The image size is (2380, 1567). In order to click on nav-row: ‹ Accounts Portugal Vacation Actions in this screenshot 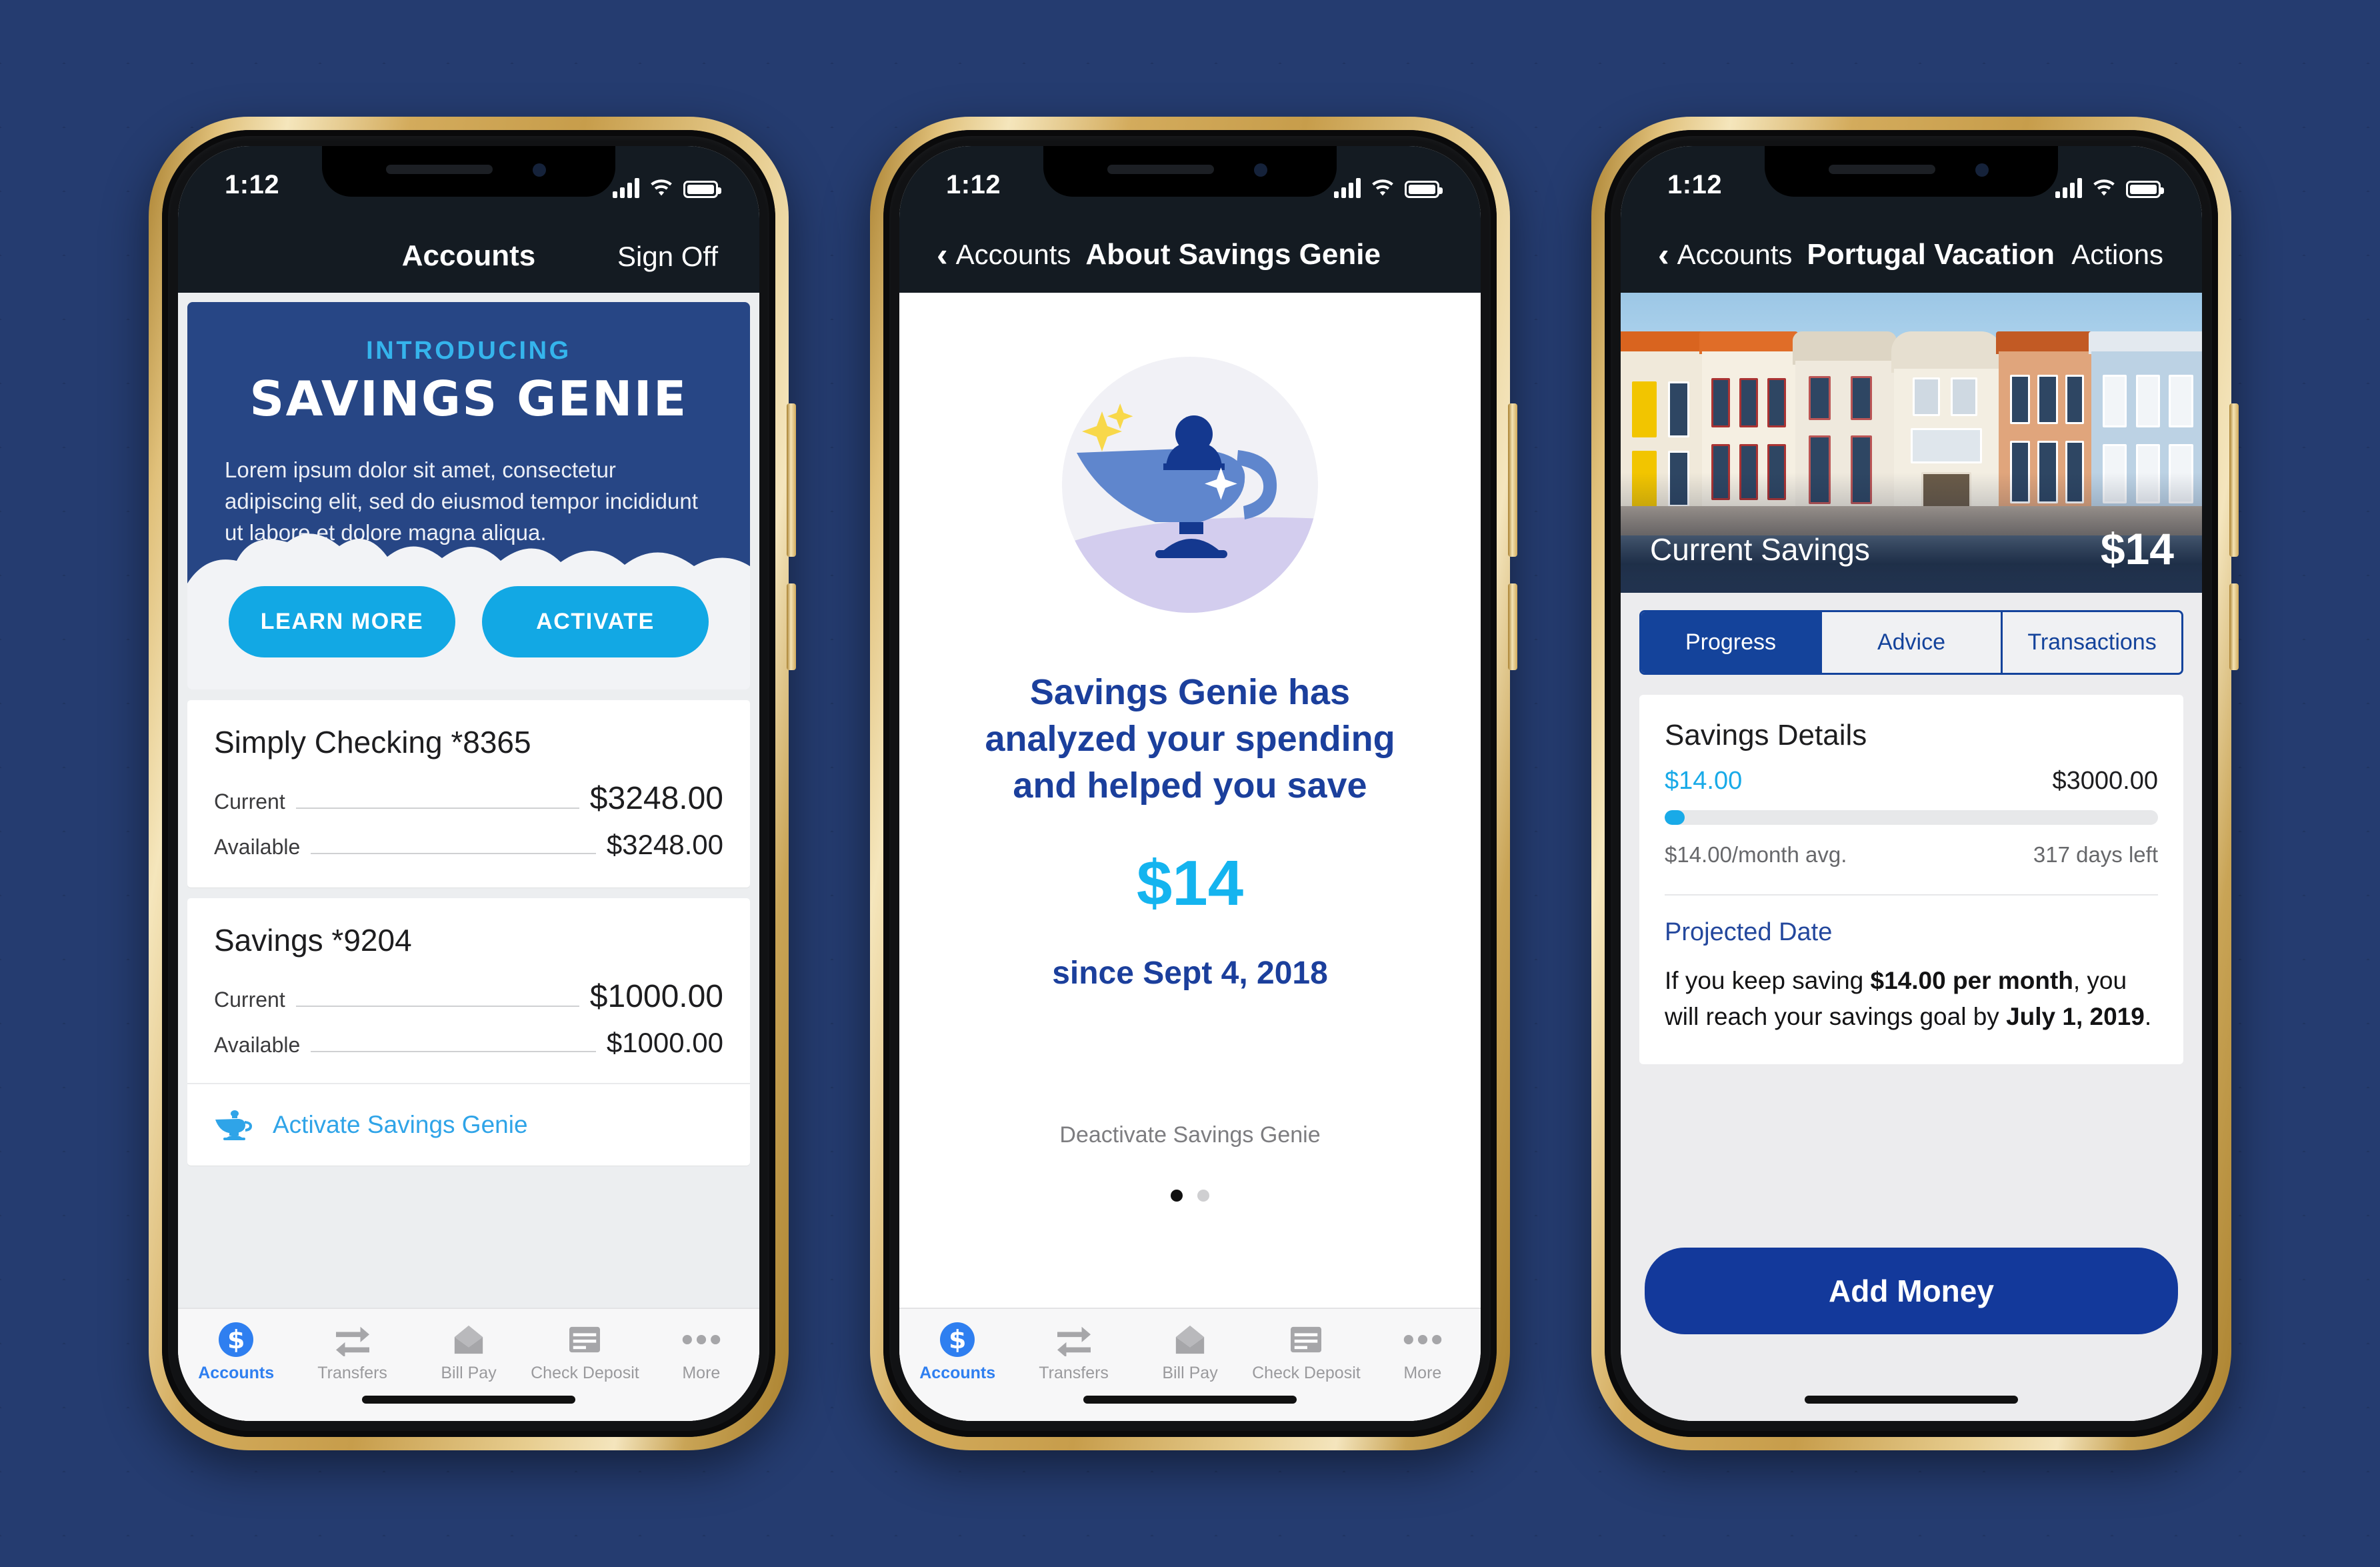, I will do `click(1911, 254)`.